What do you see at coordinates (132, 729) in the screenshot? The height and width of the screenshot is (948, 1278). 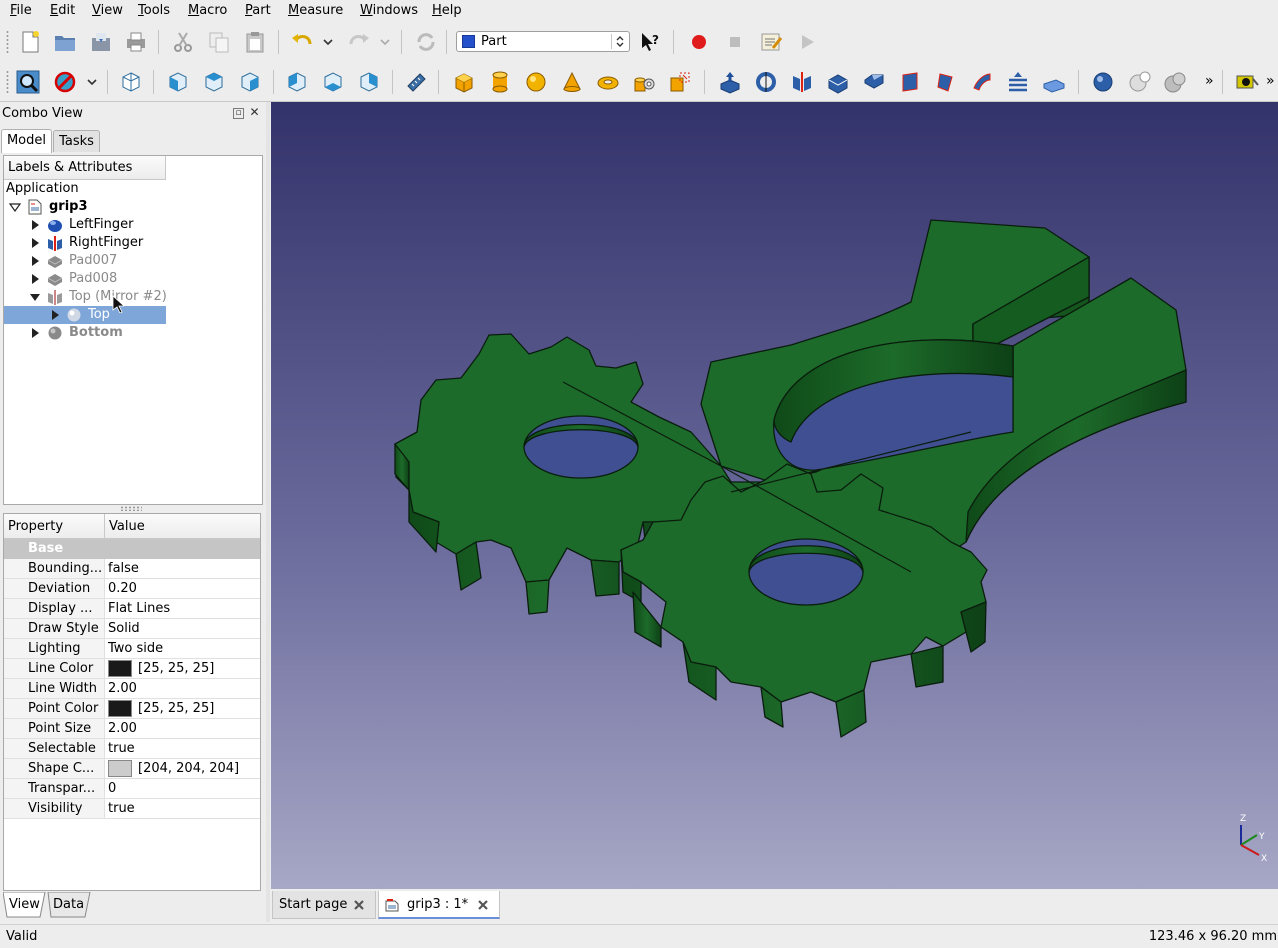 I see `property-row: Point Size 2.00` at bounding box center [132, 729].